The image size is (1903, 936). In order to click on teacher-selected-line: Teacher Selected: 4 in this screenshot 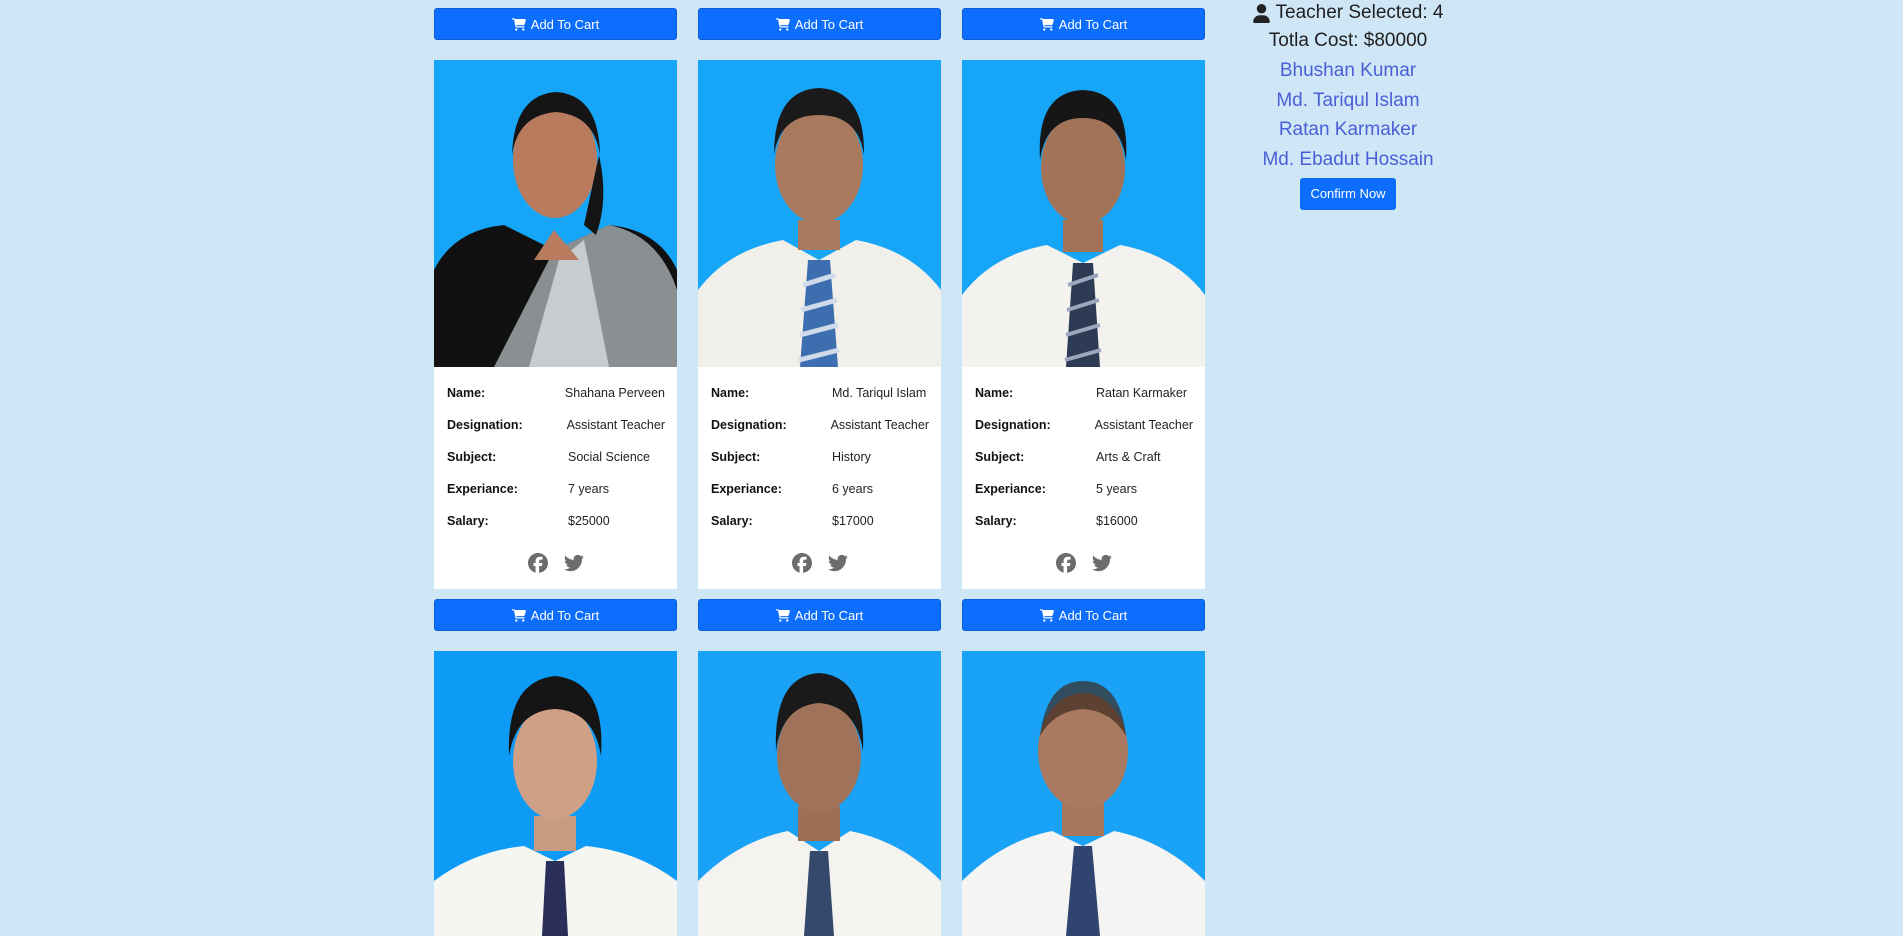, I will do `click(1348, 13)`.